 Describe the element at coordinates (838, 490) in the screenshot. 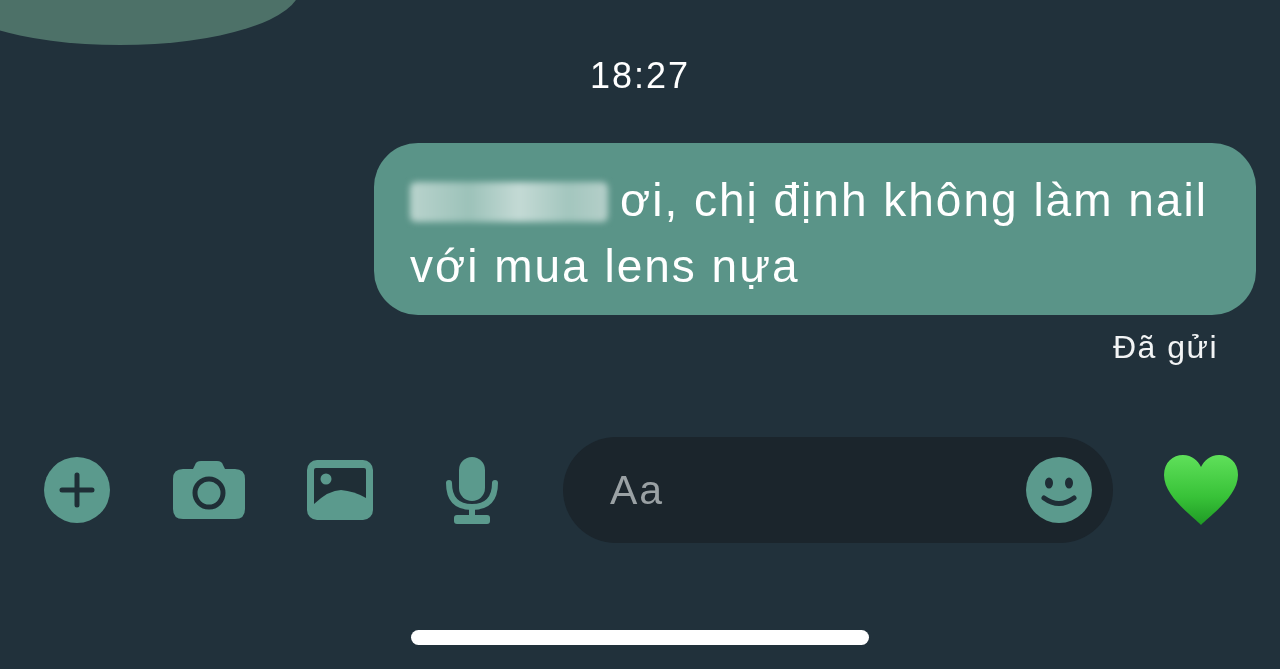

I see `message-input: Aa` at that location.